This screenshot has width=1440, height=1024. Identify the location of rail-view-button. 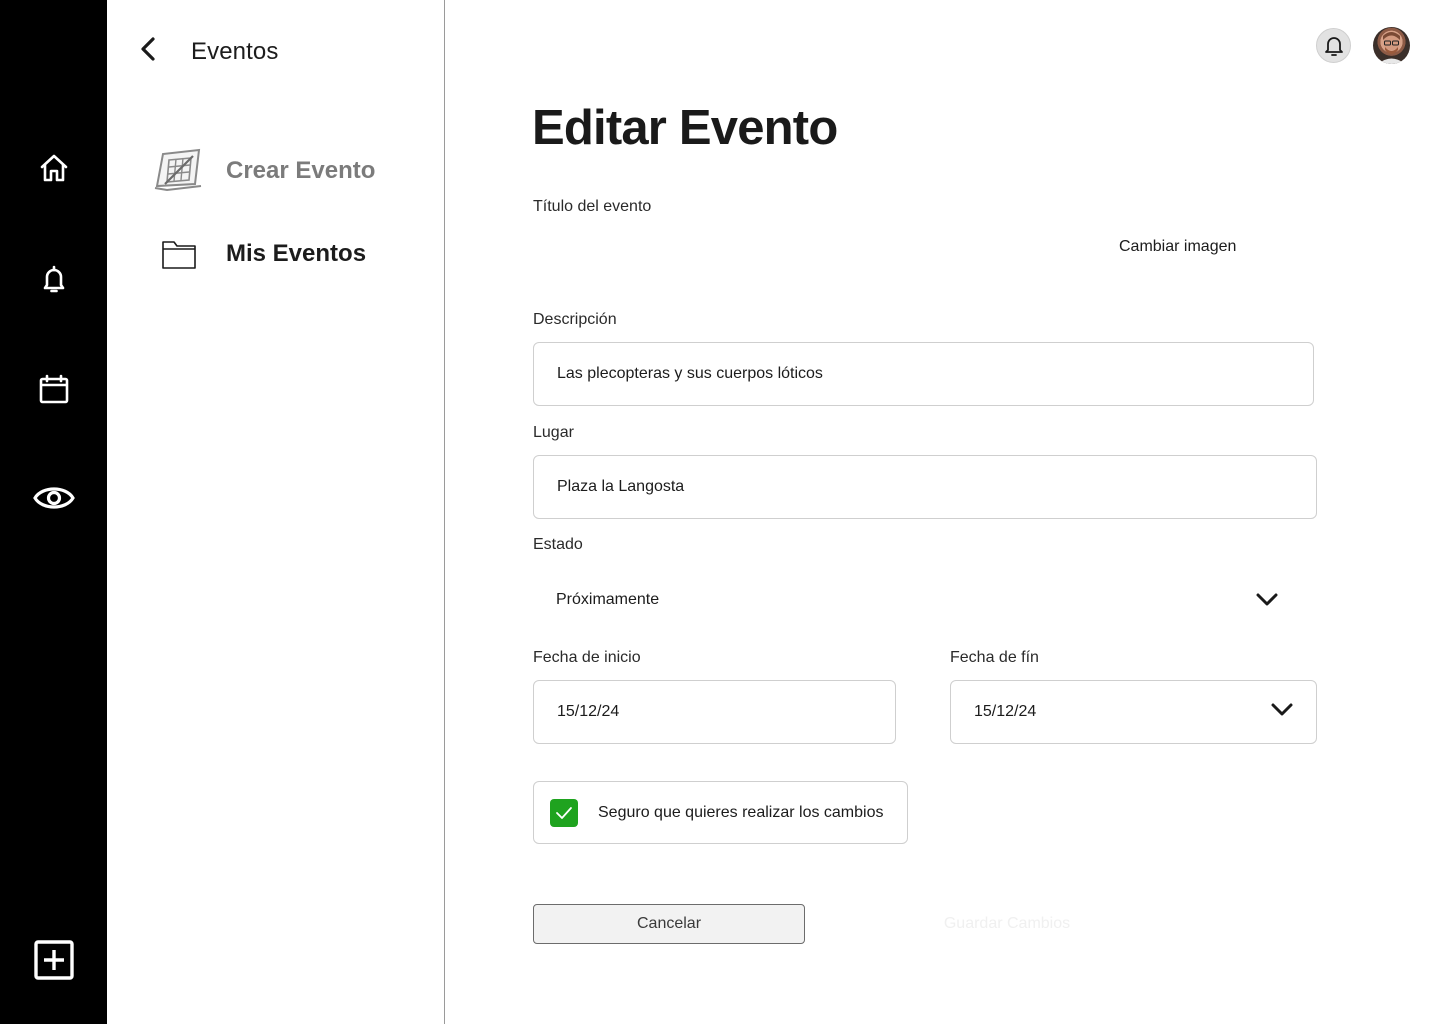
(54, 498).